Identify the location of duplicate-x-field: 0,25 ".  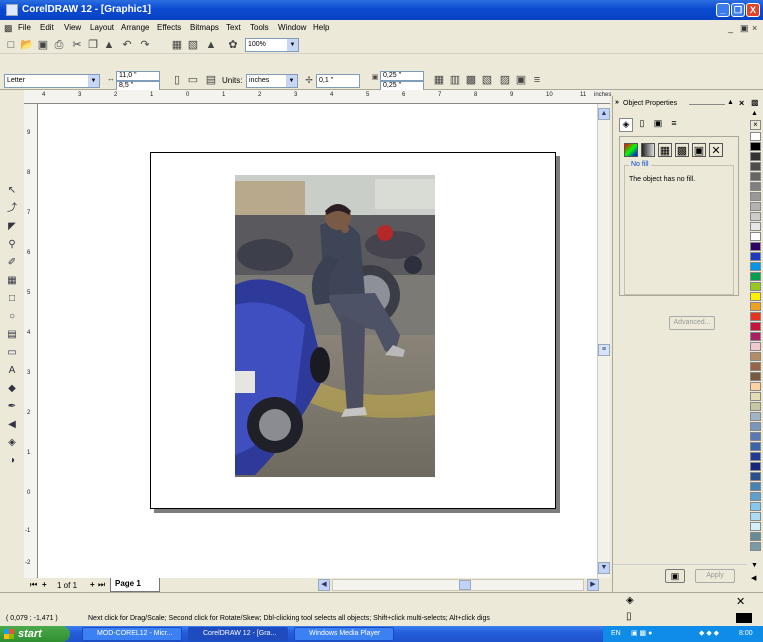
(402, 76).